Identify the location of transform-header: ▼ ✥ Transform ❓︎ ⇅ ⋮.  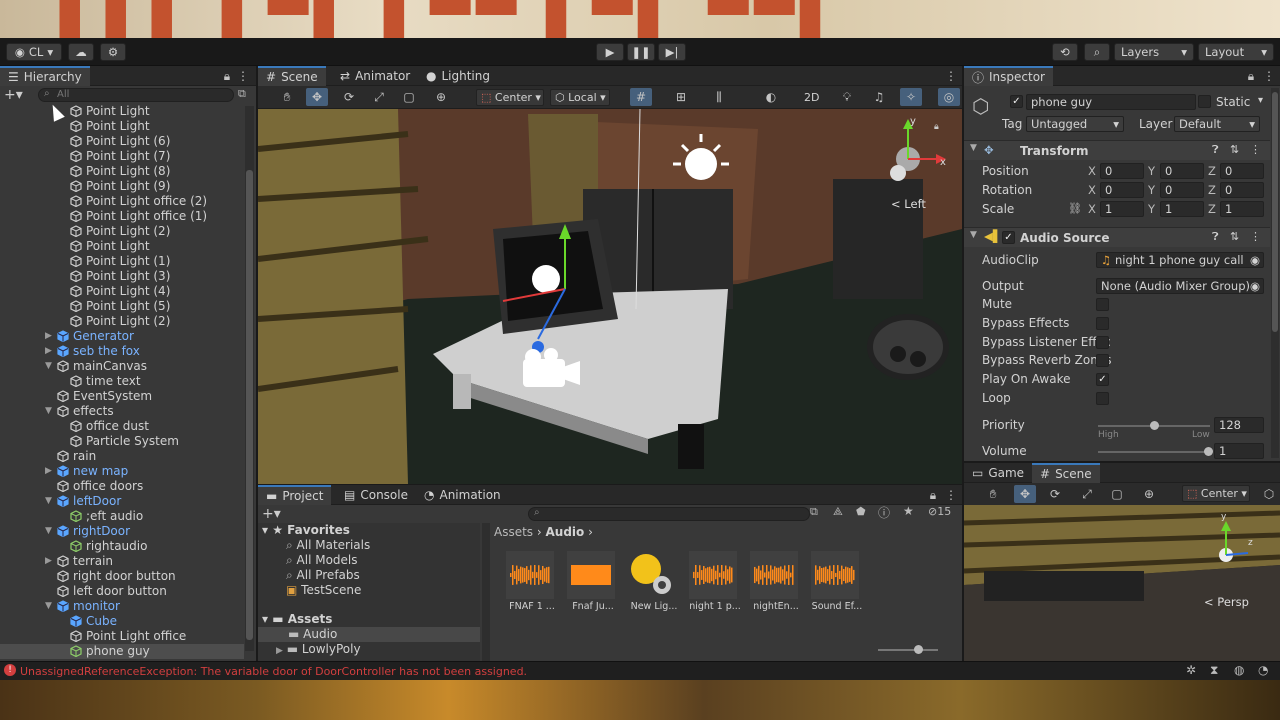
(1117, 150).